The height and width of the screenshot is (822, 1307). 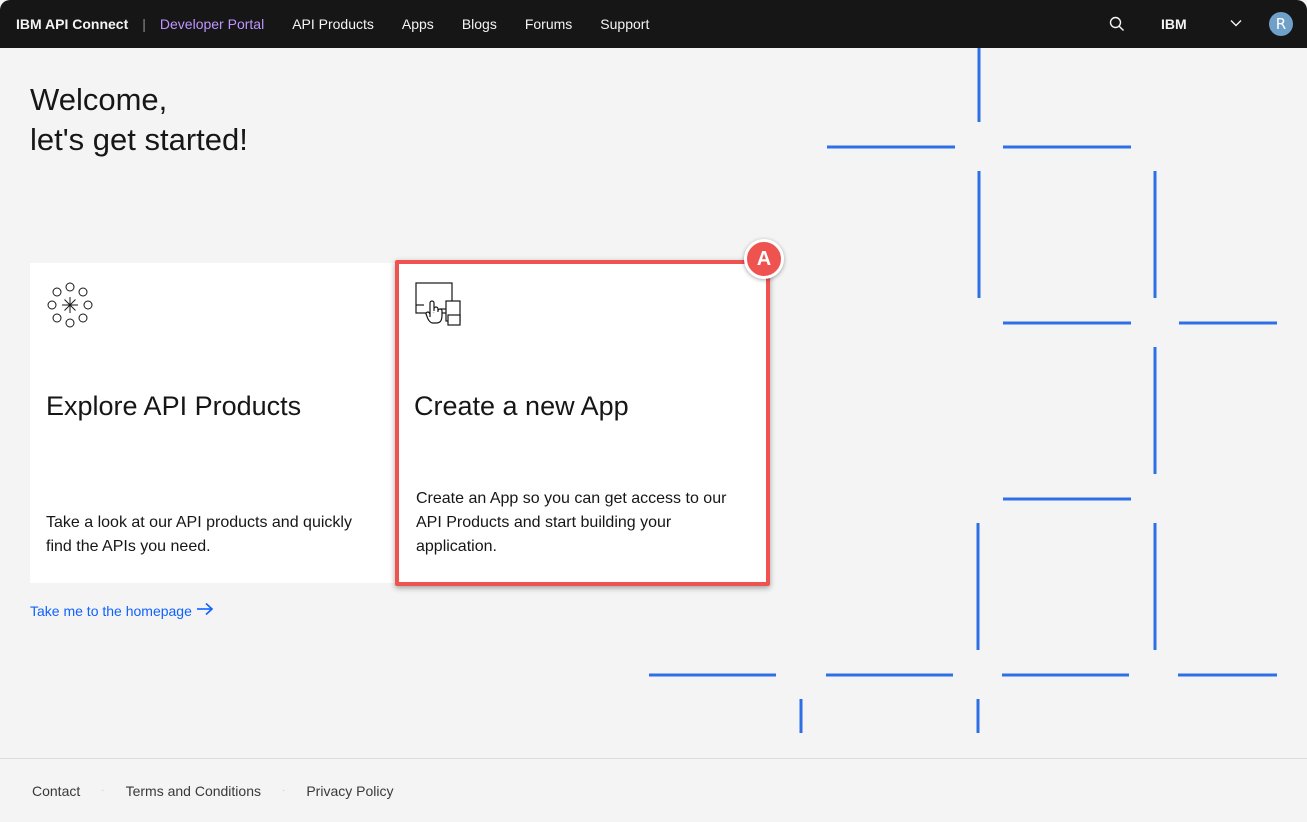 I want to click on chevron-down-icon, so click(x=1236, y=24).